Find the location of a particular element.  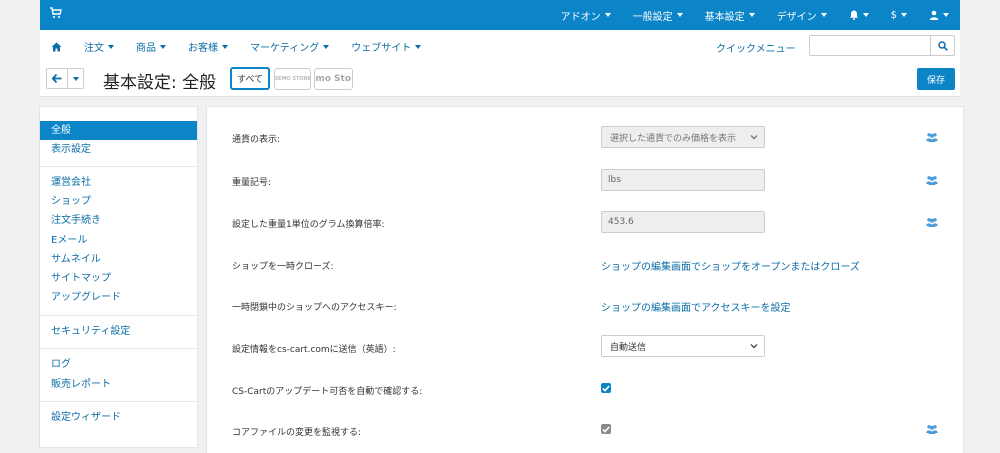

topnav-currency: $ is located at coordinates (899, 15).